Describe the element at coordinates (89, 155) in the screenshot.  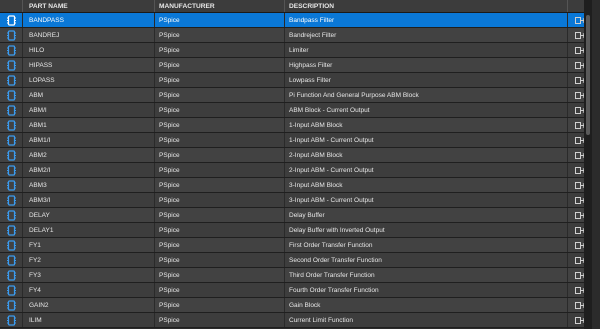
I see `cell-part-name: ABM2` at that location.